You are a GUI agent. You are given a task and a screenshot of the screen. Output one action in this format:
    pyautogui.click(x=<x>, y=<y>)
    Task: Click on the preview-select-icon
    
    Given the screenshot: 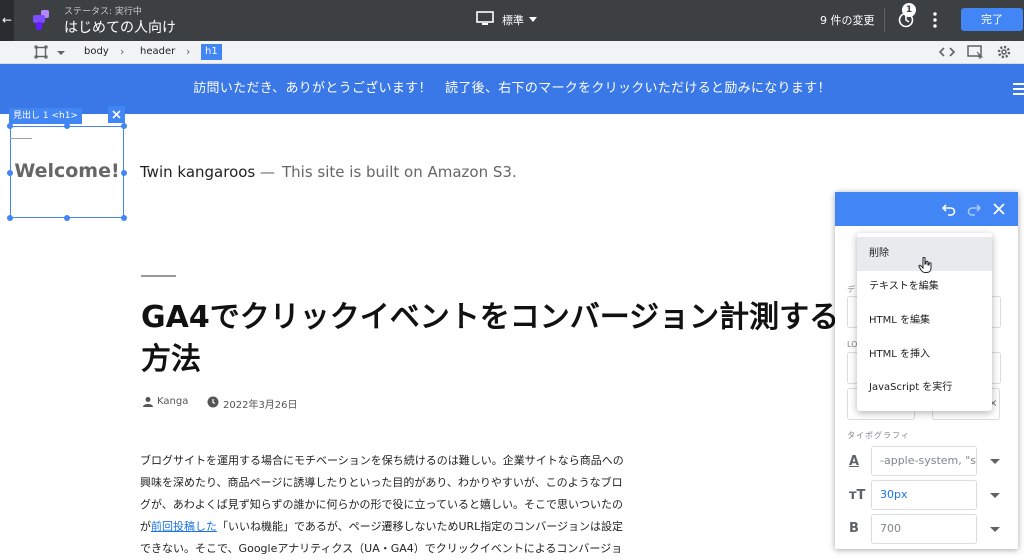 What is the action you would take?
    pyautogui.click(x=975, y=52)
    